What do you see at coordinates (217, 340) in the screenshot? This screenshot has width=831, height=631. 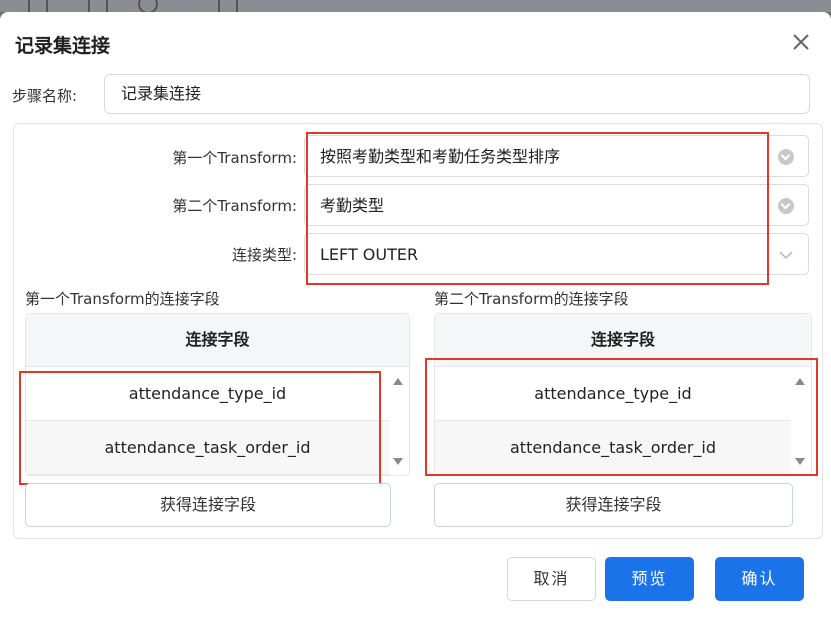 I see `left-grid-header: 连接字段` at bounding box center [217, 340].